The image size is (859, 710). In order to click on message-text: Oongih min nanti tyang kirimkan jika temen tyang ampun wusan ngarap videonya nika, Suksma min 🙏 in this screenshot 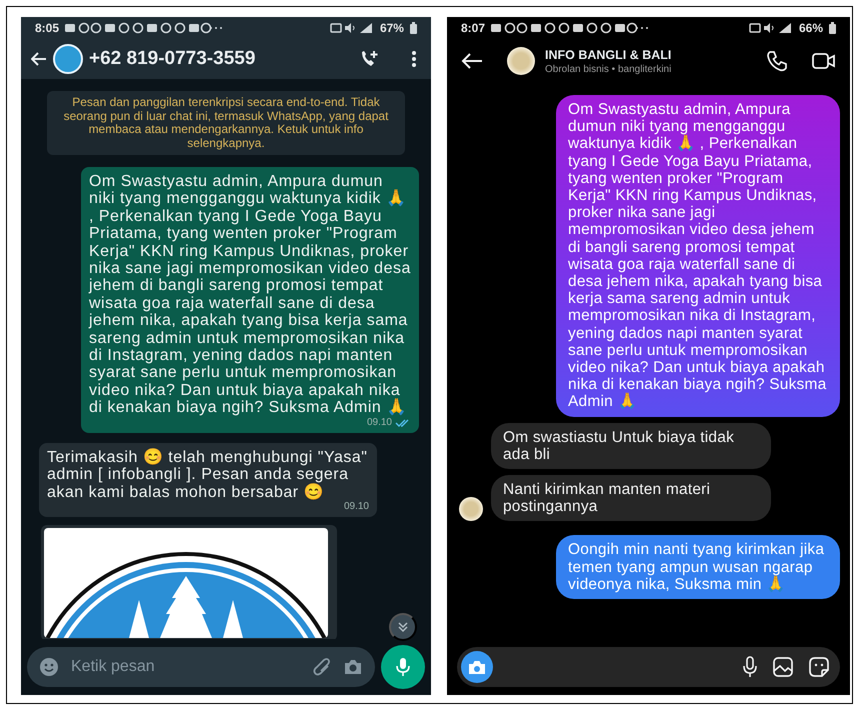, I will do `click(697, 567)`.